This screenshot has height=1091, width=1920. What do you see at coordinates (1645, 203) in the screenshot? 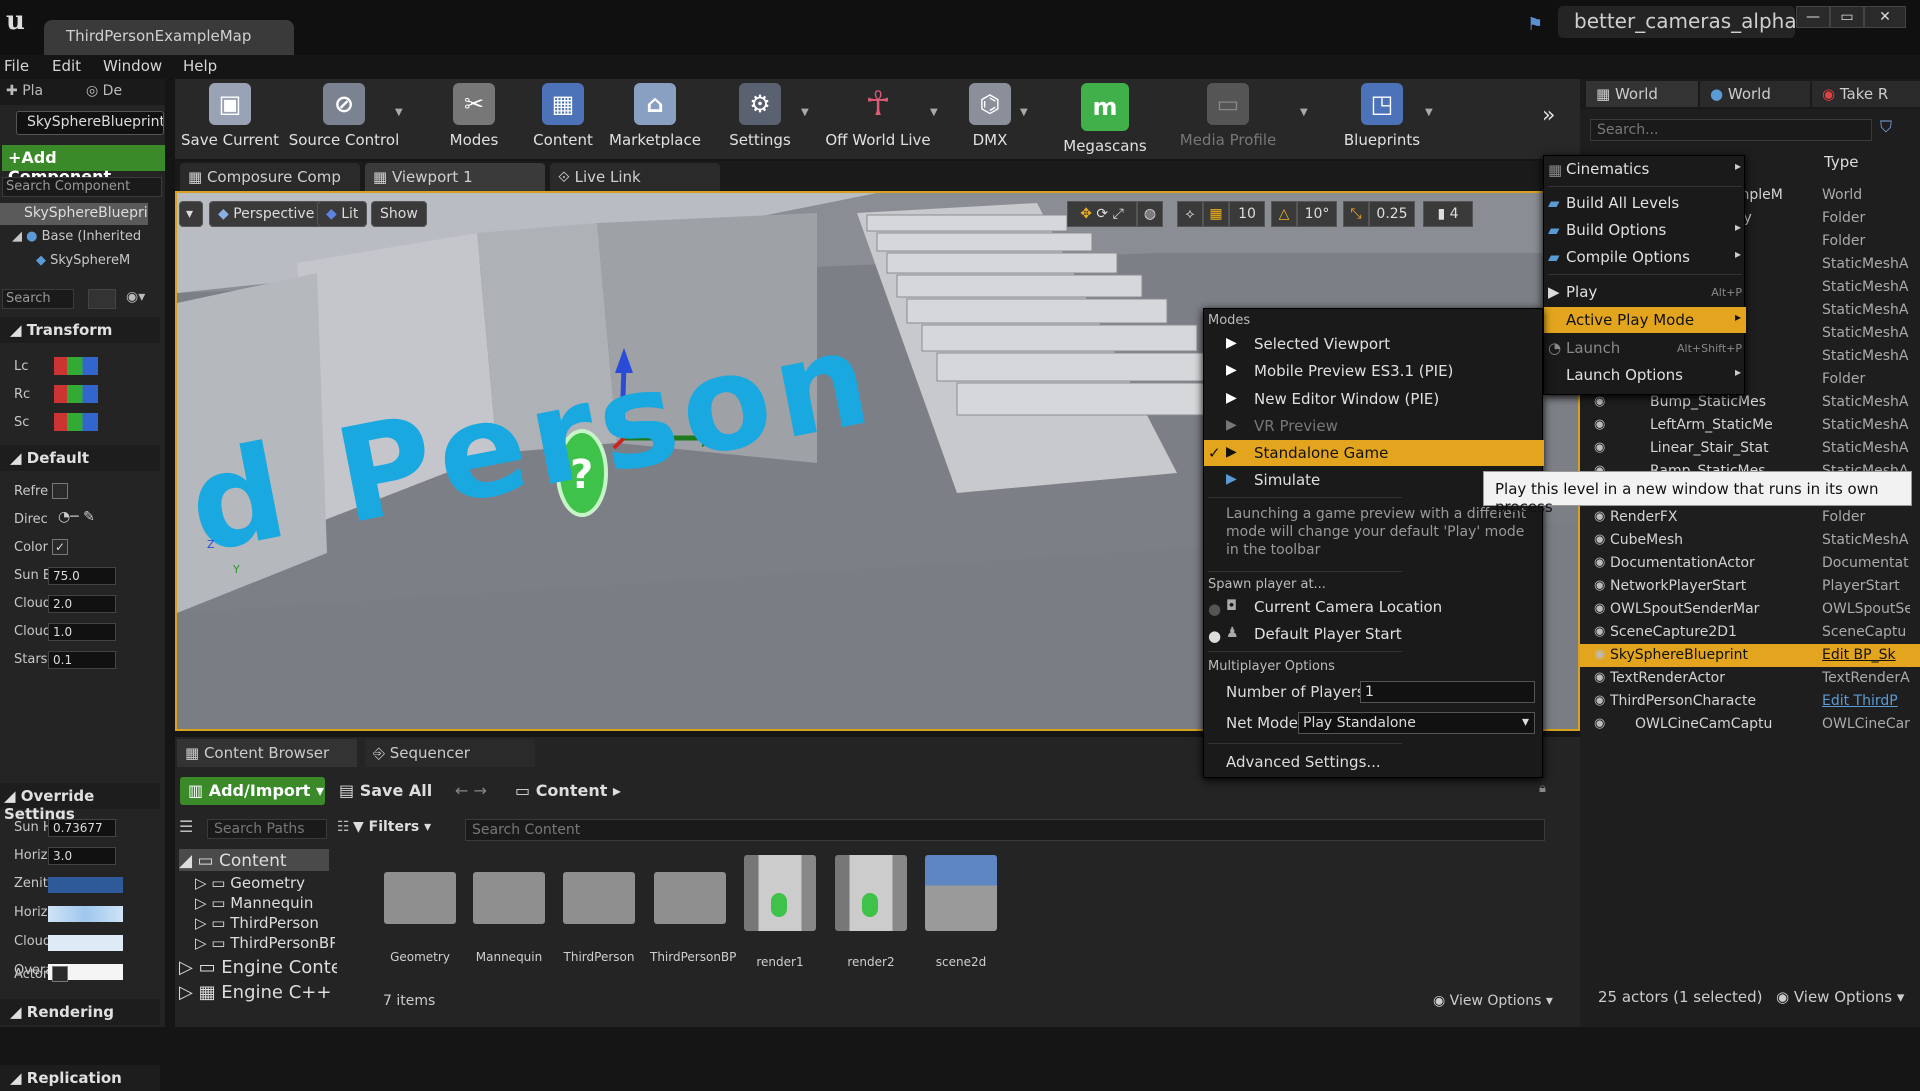
I see `menu-build-all: ▰ Build All Levels` at bounding box center [1645, 203].